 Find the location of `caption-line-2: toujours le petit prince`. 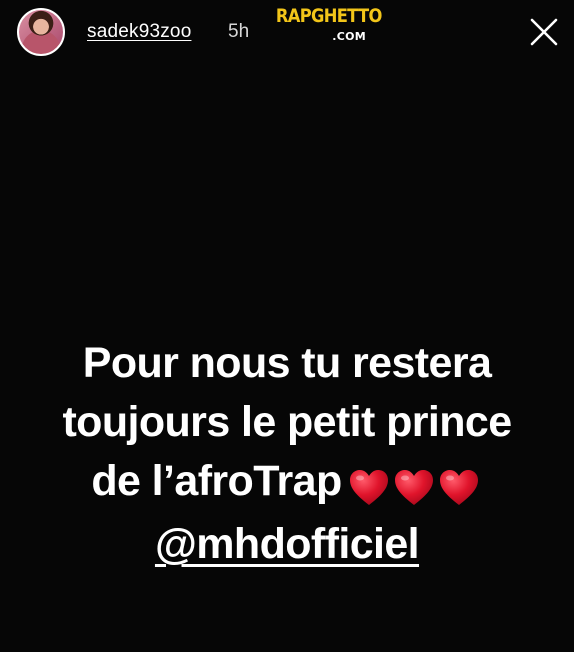

caption-line-2: toujours le petit prince is located at coordinates (287, 422).